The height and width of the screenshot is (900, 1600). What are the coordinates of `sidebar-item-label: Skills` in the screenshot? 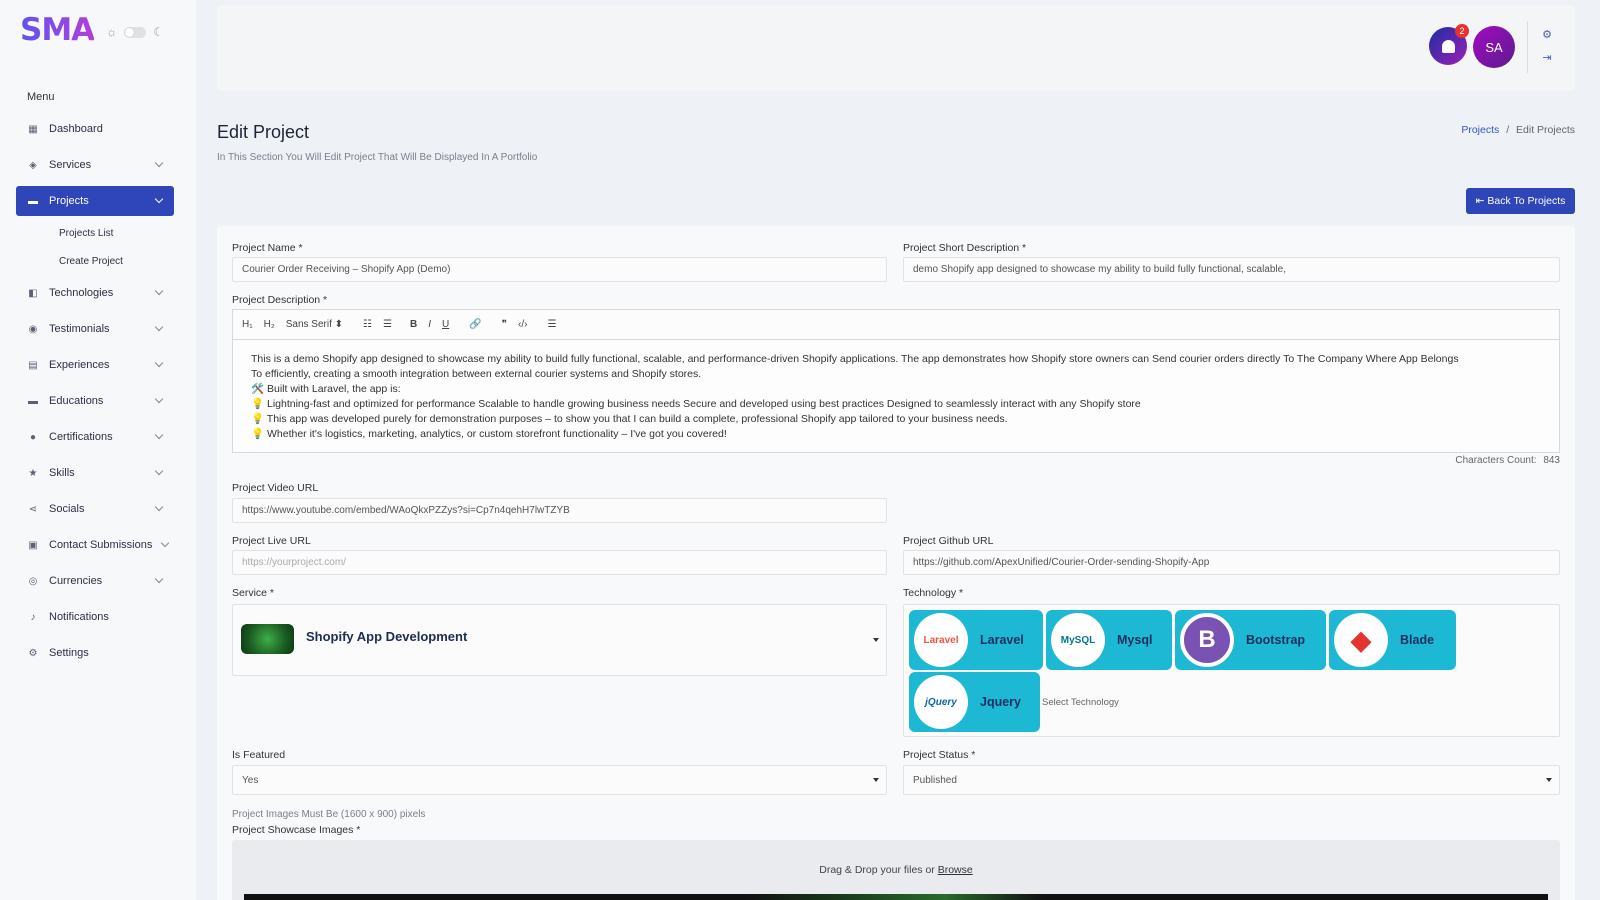 It's located at (62, 473).